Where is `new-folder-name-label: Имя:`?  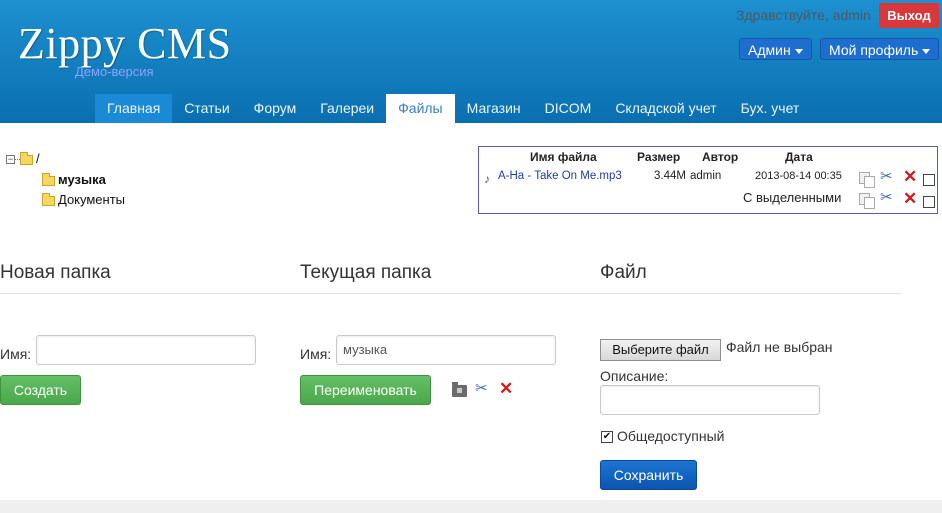 new-folder-name-label: Имя: is located at coordinates (16, 354).